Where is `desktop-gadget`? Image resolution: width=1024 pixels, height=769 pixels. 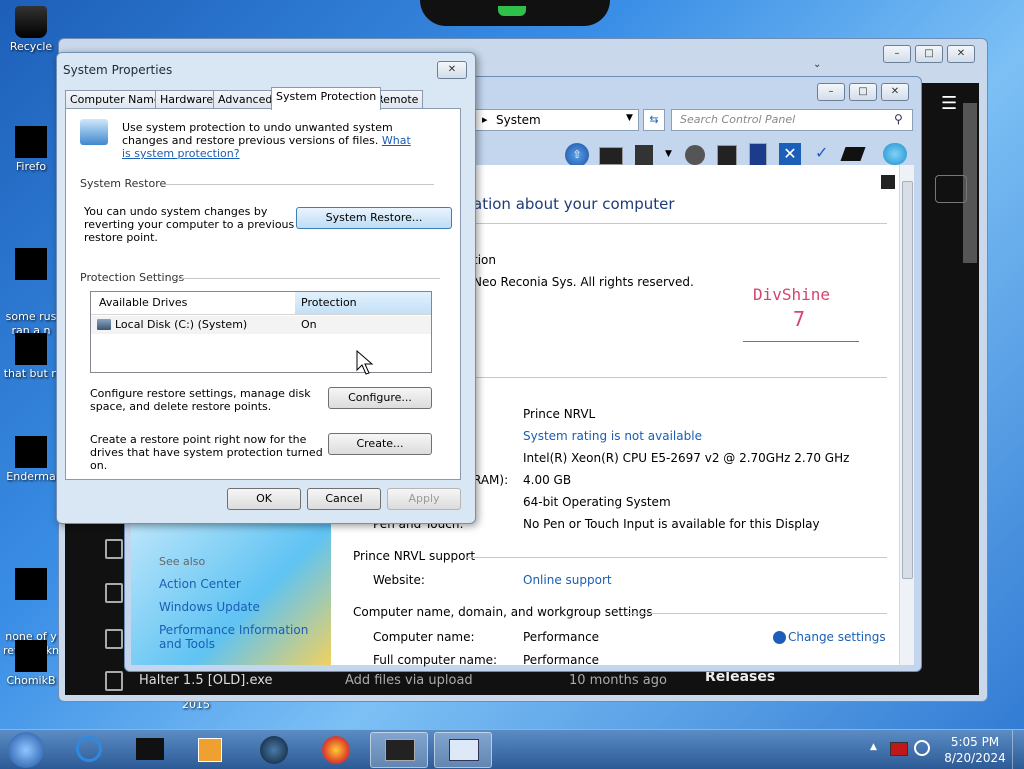 desktop-gadget is located at coordinates (515, 13).